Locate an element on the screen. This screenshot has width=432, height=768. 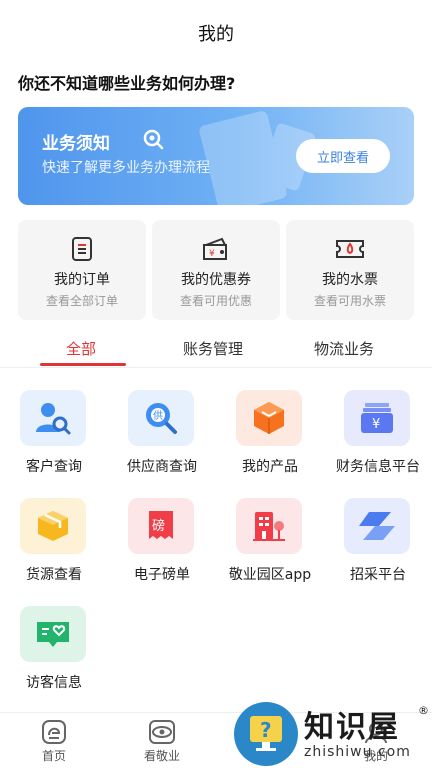
watermark-text: 知识屋 is located at coordinates (352, 727).